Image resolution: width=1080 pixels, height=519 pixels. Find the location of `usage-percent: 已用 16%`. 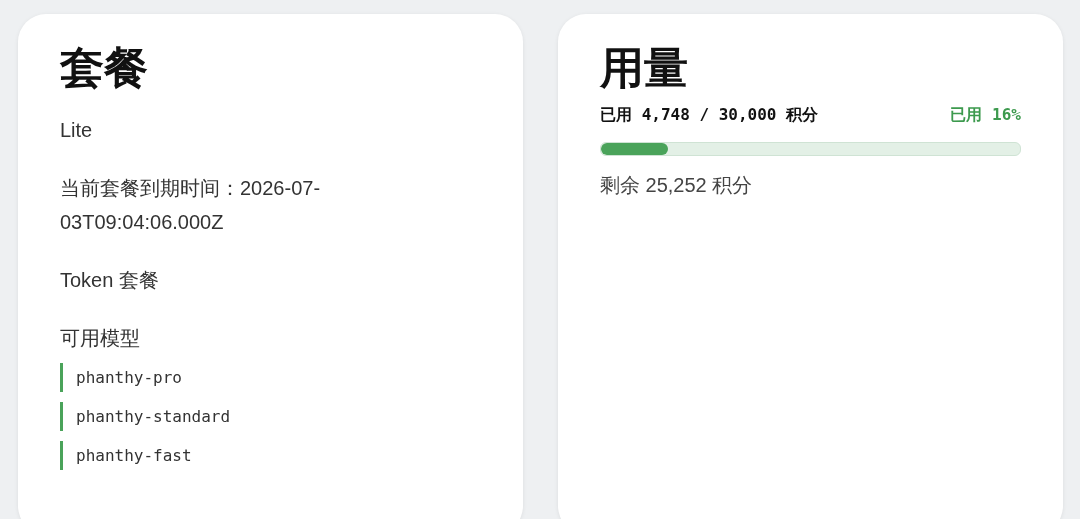

usage-percent: 已用 16% is located at coordinates (985, 115).